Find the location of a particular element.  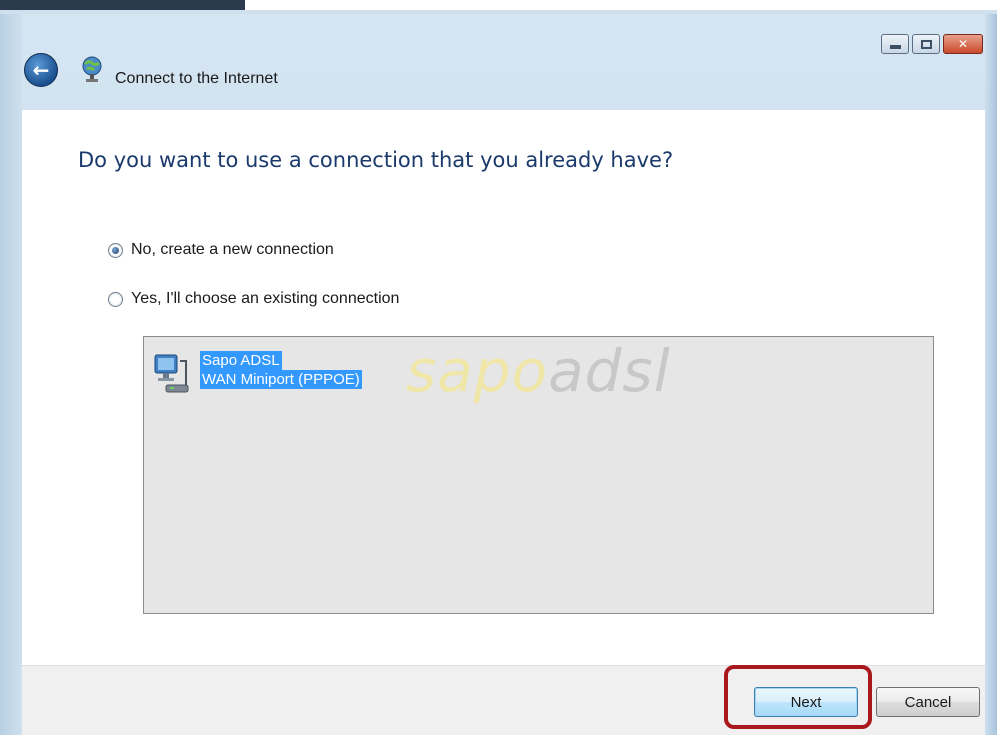

option-existing-connection: Yes, I'll choose an existing connection is located at coordinates (253, 299).